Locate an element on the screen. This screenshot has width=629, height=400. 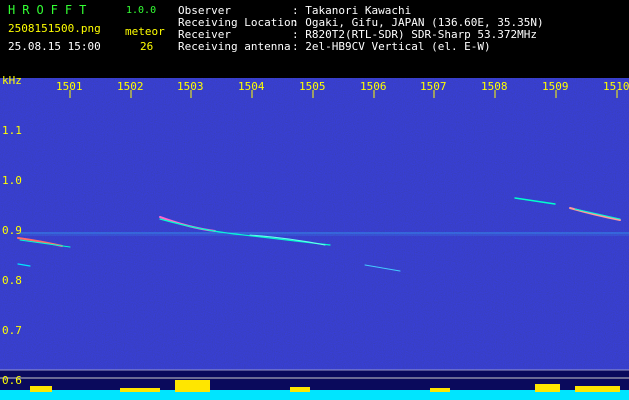
x-tick-label: 1501 is located at coordinates (69, 86).